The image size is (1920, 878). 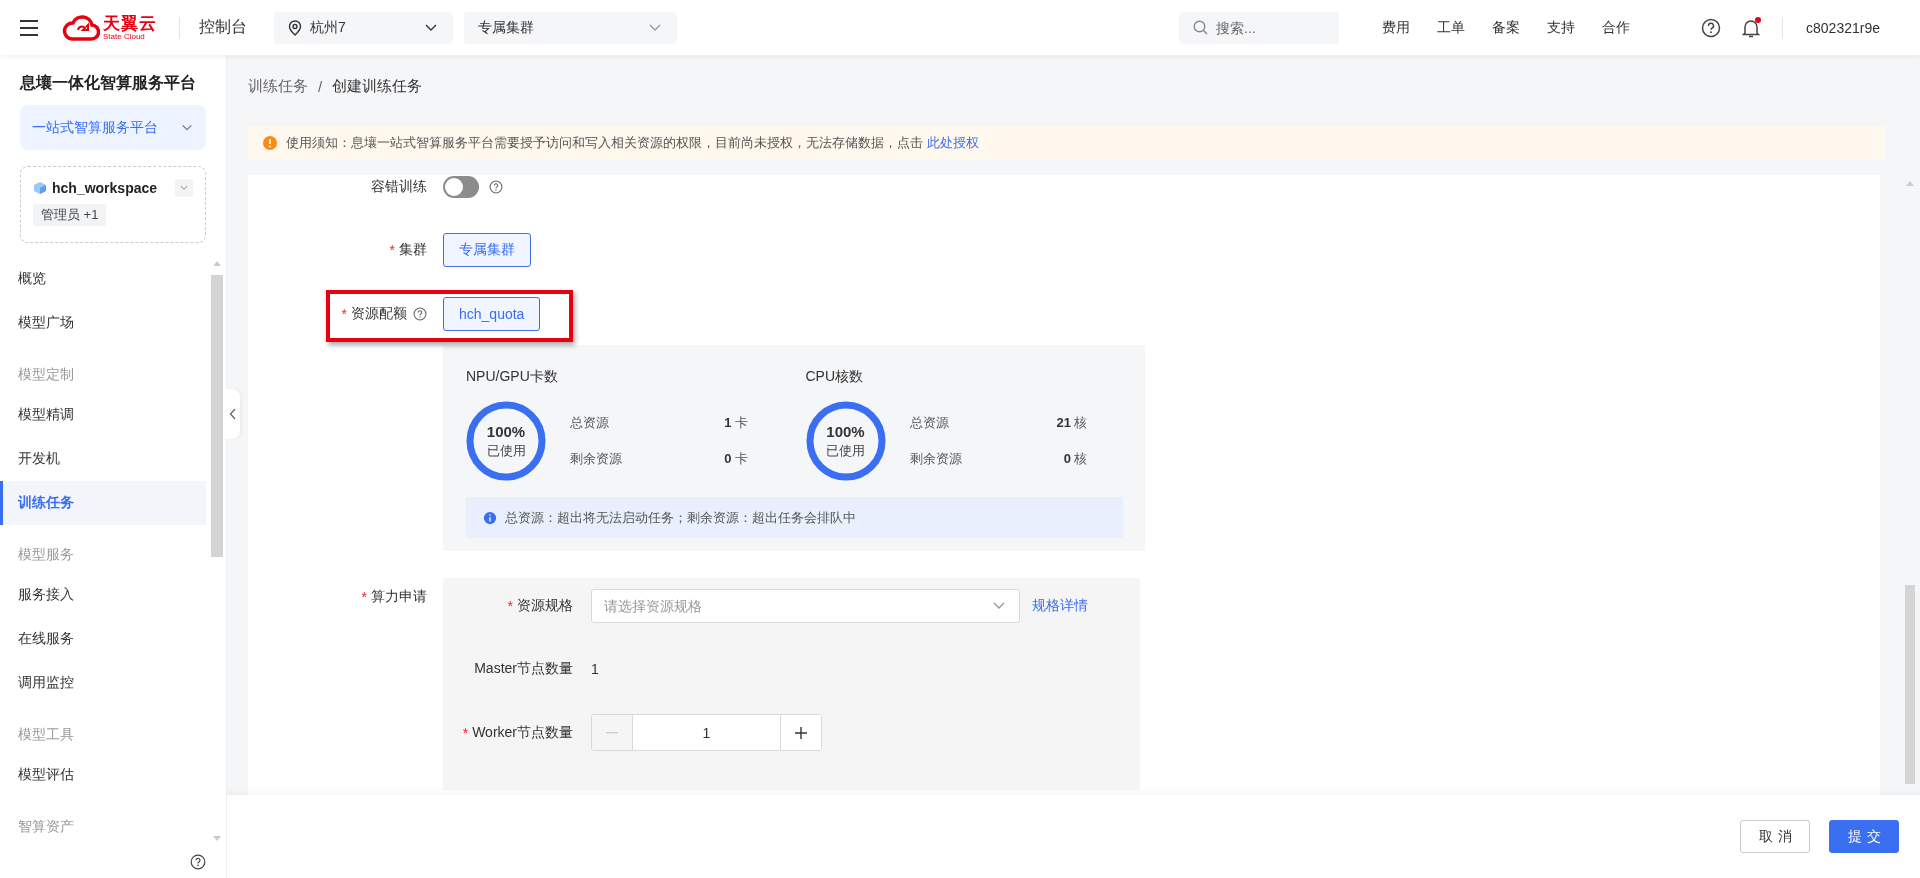 What do you see at coordinates (399, 187) in the screenshot?
I see `field-label: 容错训练` at bounding box center [399, 187].